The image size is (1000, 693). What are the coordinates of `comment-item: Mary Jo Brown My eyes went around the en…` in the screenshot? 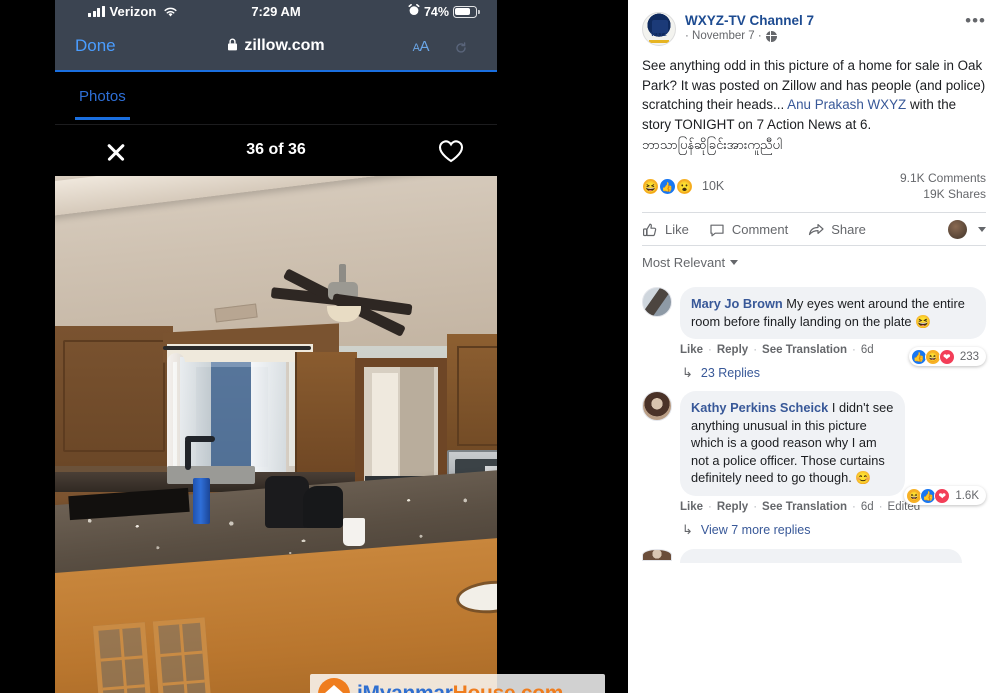 It's located at (814, 326).